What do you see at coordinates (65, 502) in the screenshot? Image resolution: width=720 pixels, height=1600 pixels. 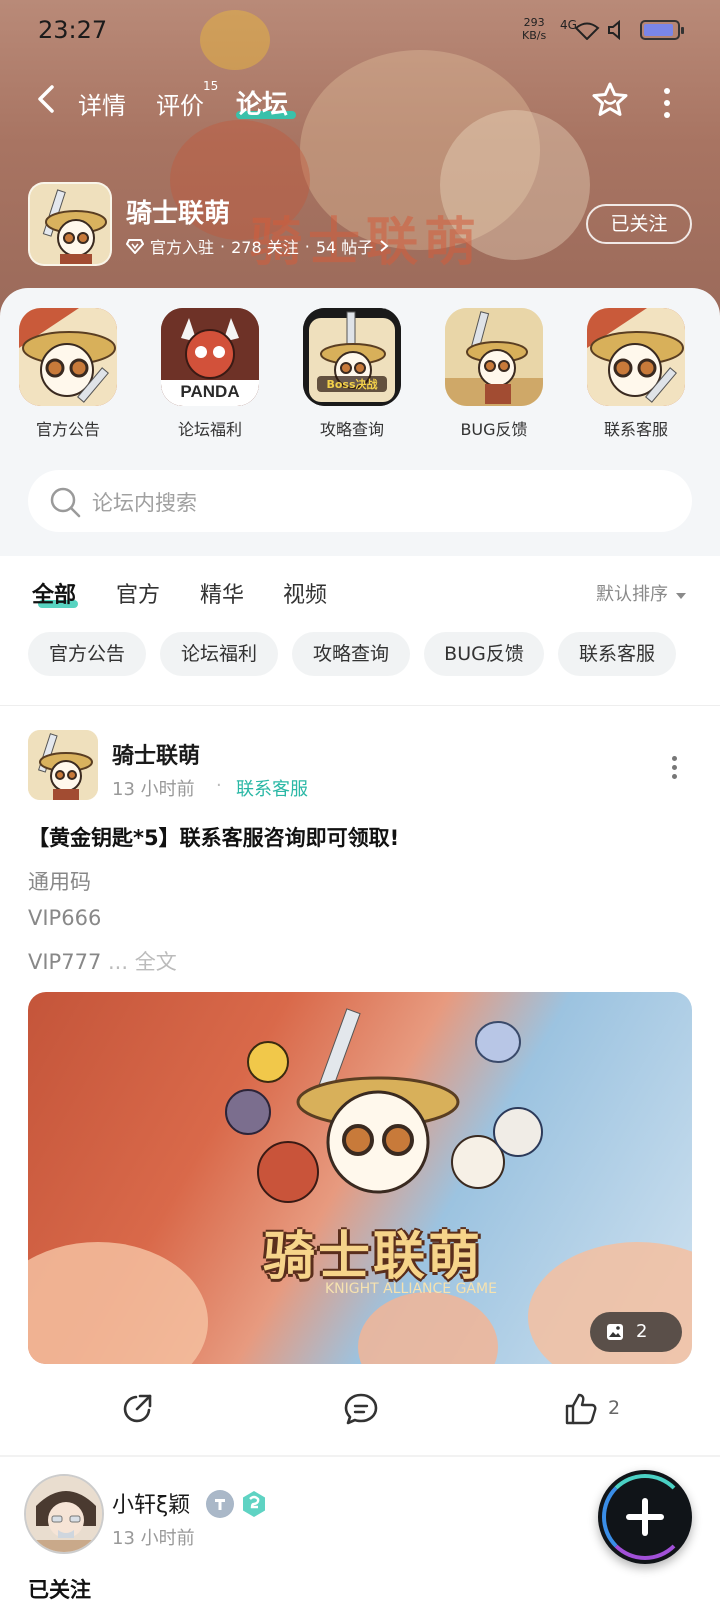 I see `search-icon` at bounding box center [65, 502].